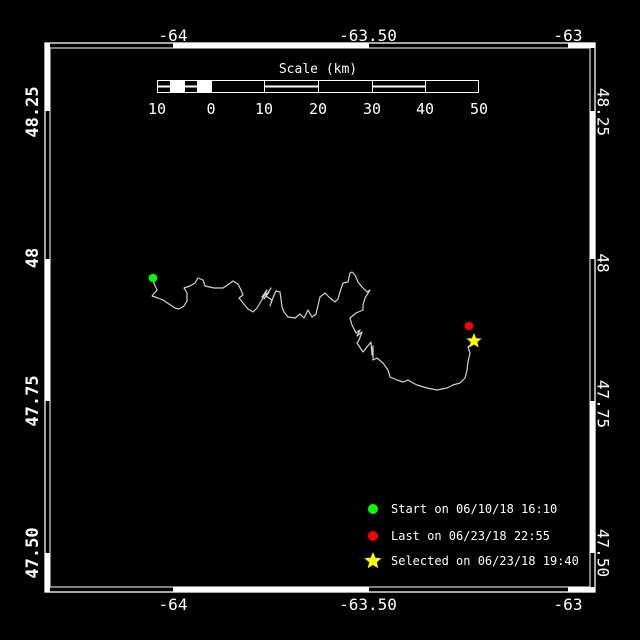  I want to click on lat-tick-label-right: 47.75, so click(603, 404).